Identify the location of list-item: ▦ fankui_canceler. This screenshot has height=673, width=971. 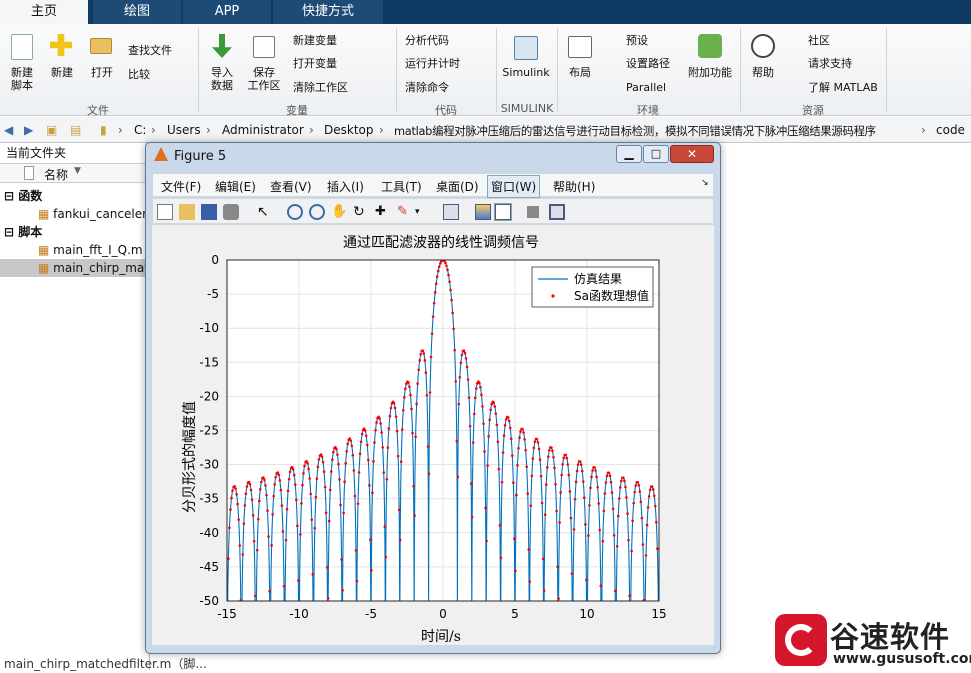
(92, 214).